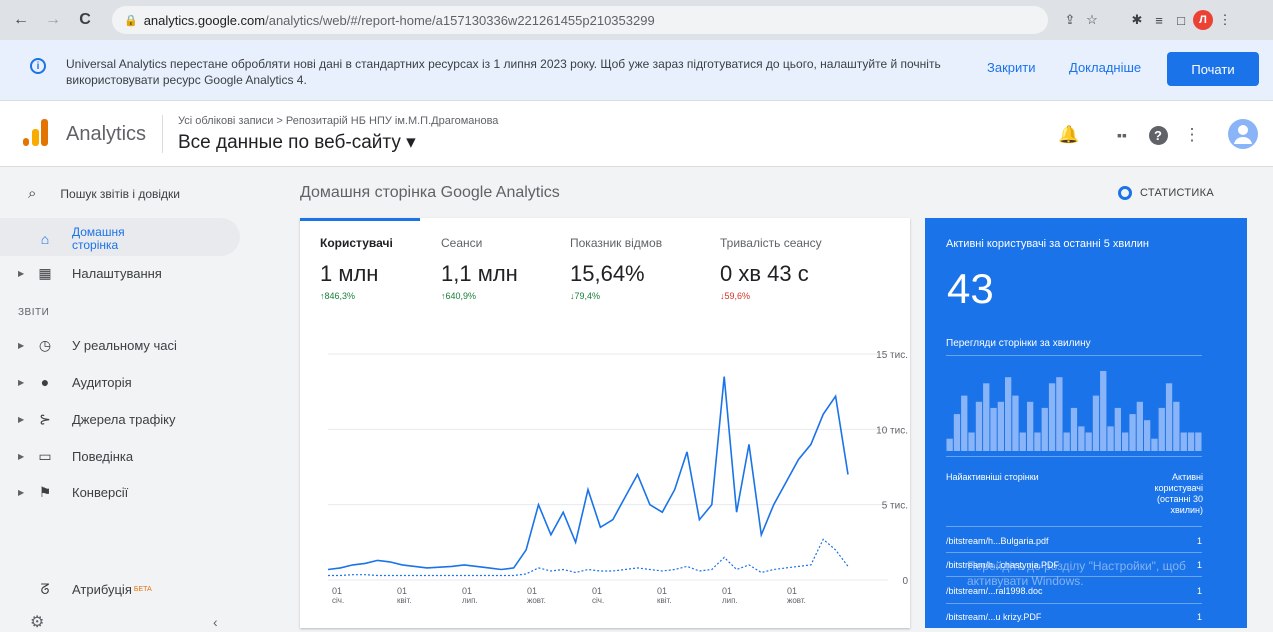 Image resolution: width=1273 pixels, height=632 pixels. I want to click on admin-gear-icon: ⚙, so click(37, 622).